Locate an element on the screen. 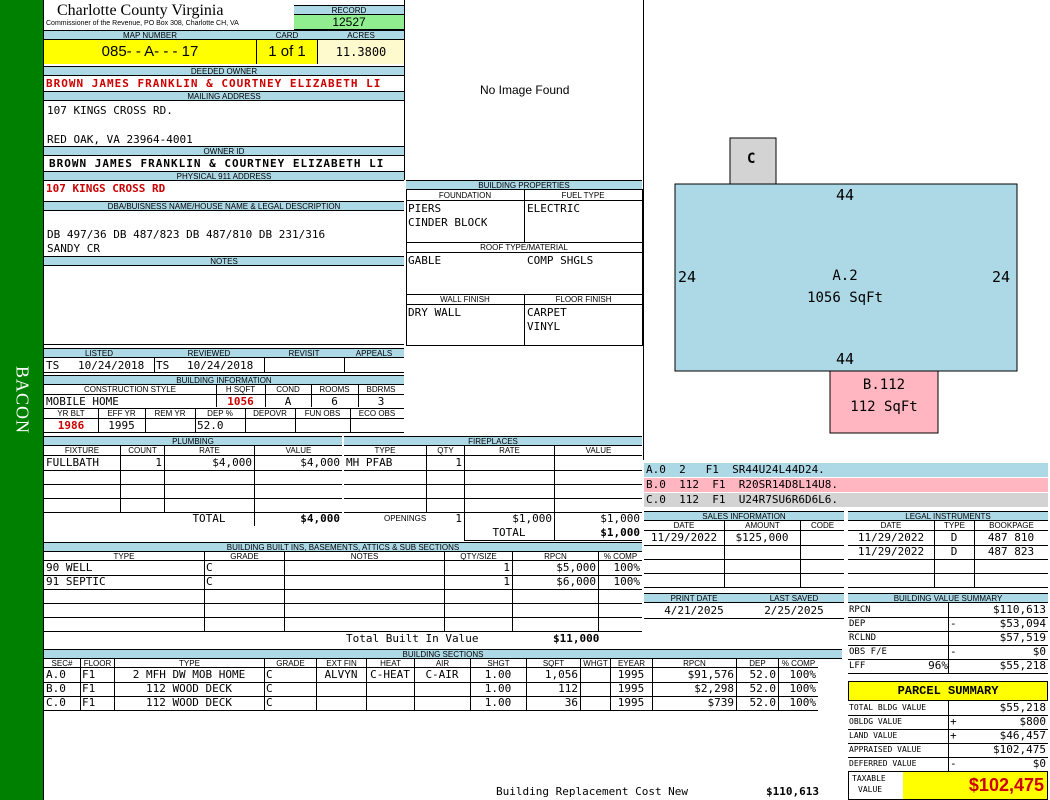 The height and width of the screenshot is (800, 1050). bdrms-label: BDRMS is located at coordinates (381, 390).